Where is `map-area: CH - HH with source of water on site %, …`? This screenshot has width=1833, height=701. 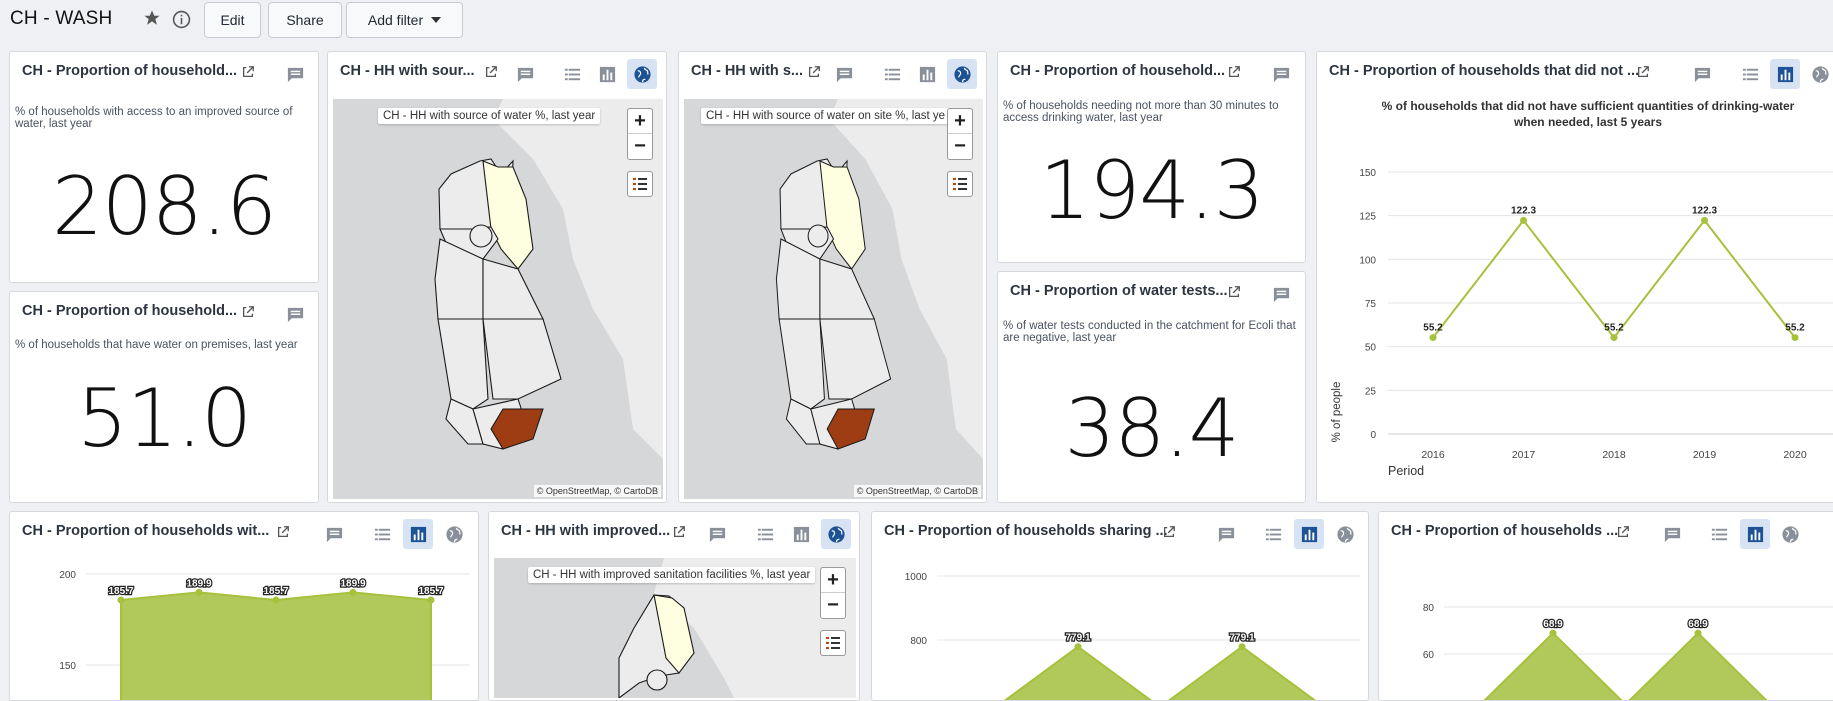
map-area: CH - HH with source of water on site %, … is located at coordinates (833, 299).